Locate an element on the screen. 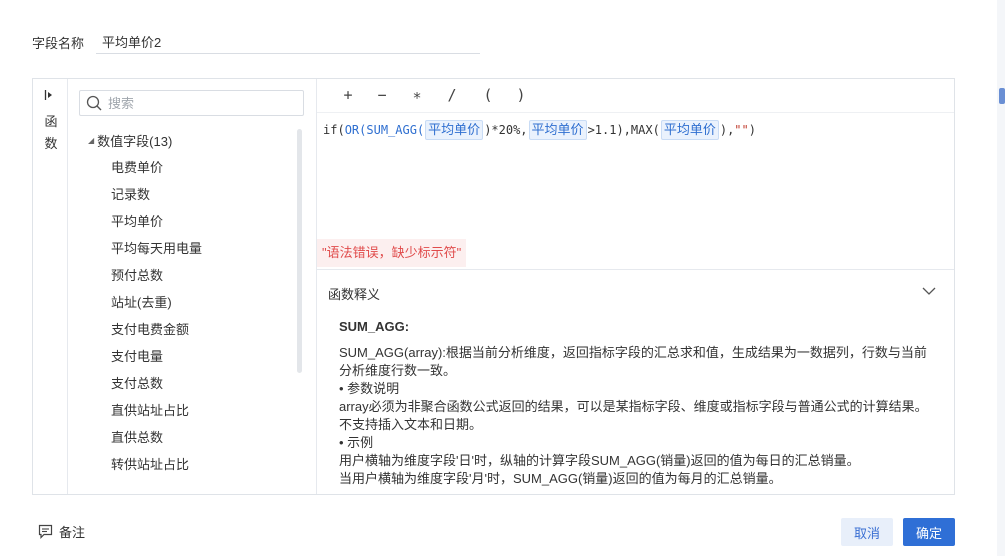 The image size is (1005, 556). expand-functions-icon is located at coordinates (50, 96).